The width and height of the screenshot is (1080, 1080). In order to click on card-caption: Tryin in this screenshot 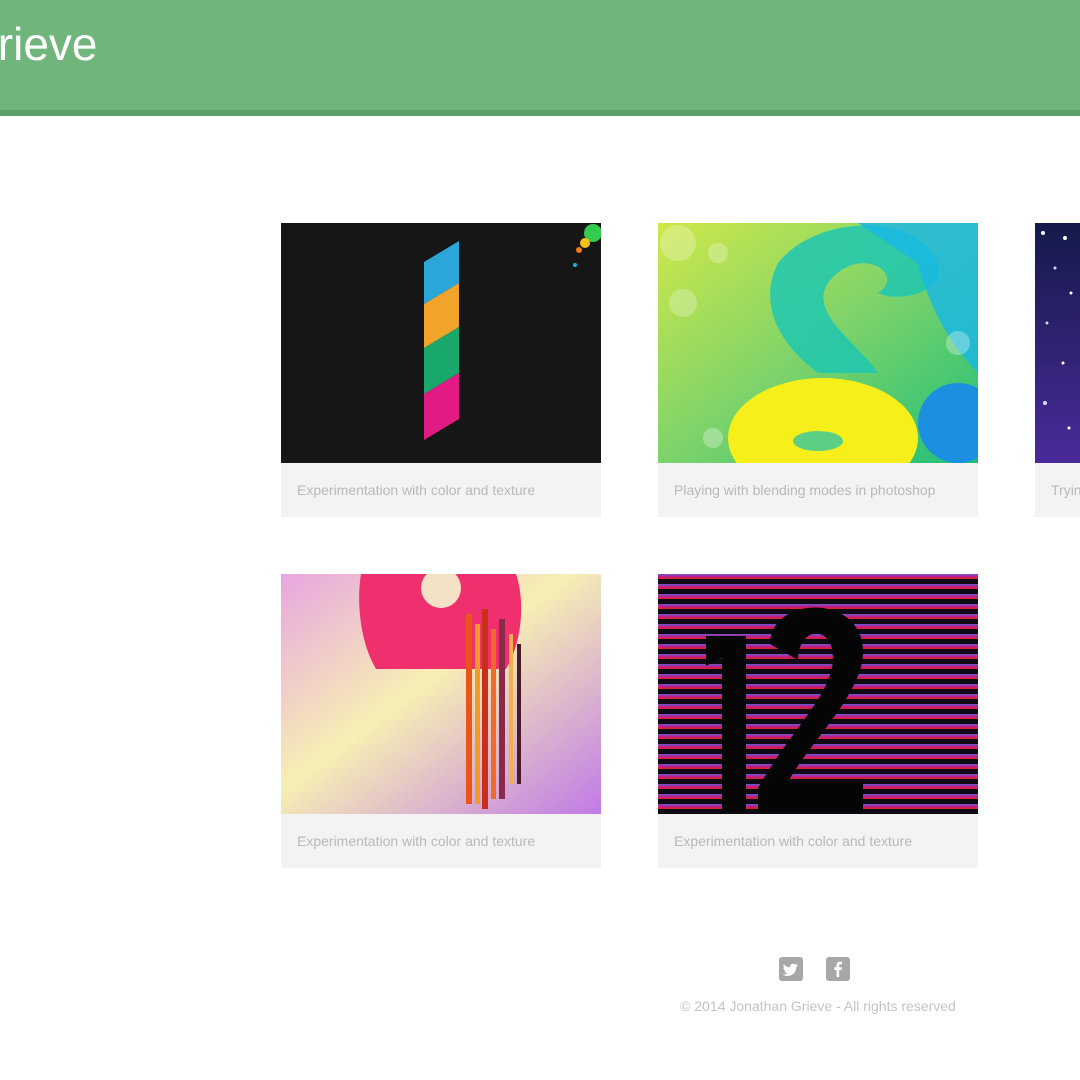, I will do `click(1057, 490)`.